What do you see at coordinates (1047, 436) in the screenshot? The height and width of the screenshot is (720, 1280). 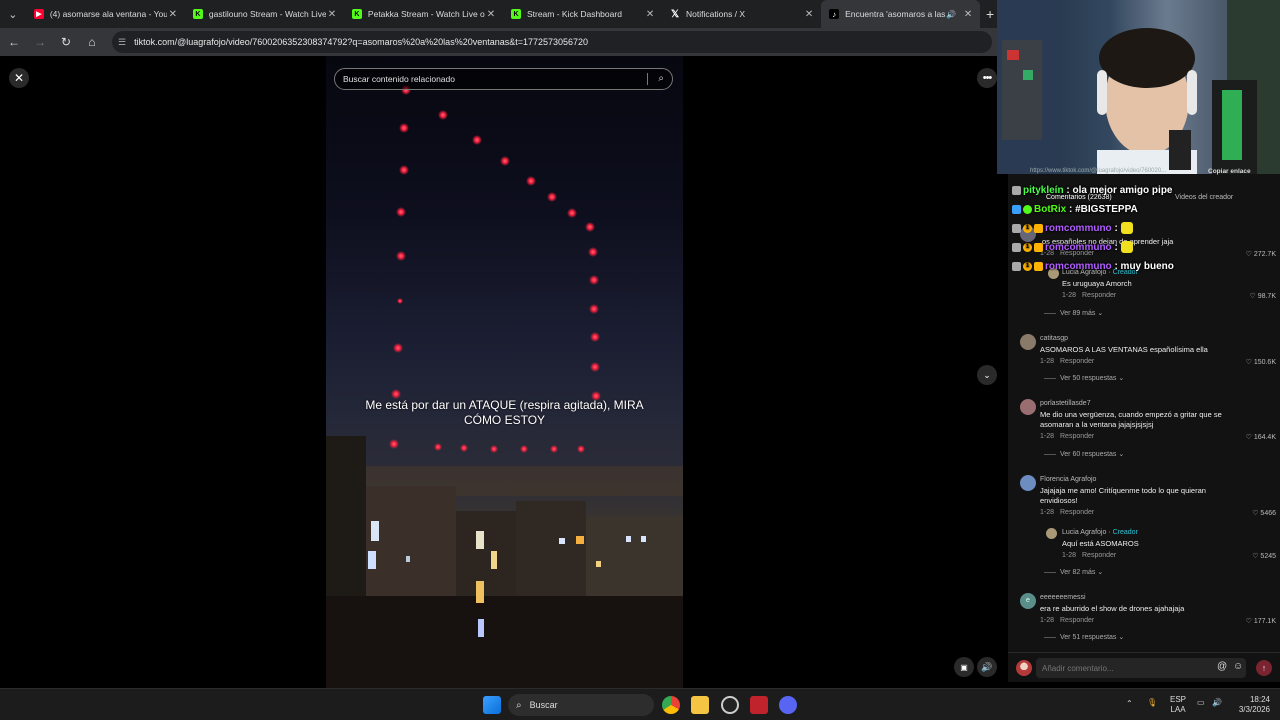 I see `comment-date: 1-28` at bounding box center [1047, 436].